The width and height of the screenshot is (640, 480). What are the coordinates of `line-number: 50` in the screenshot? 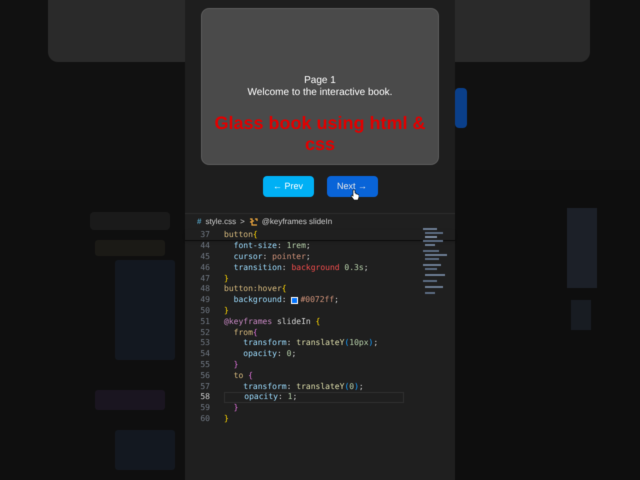 It's located at (205, 310).